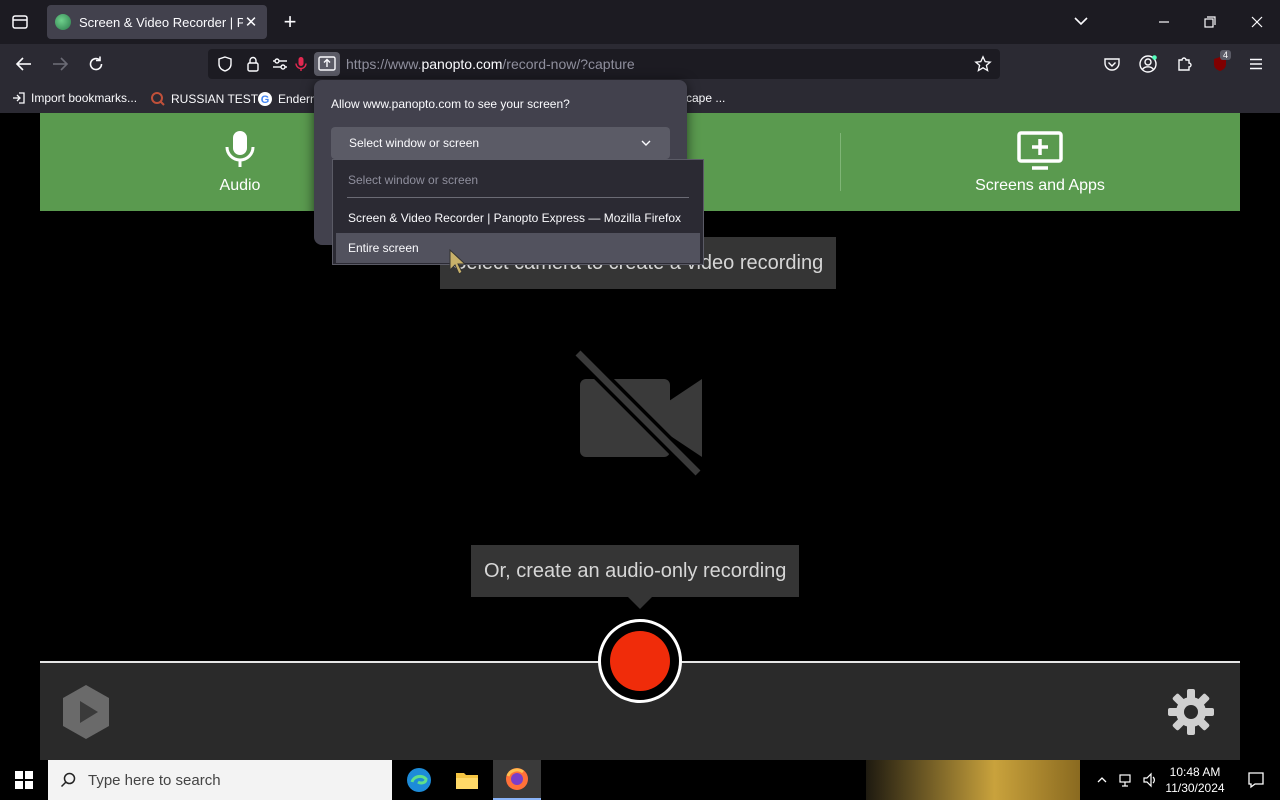 The height and width of the screenshot is (800, 1280). I want to click on audio-only-hint-tooltip: Or, create an audio-only recording, so click(635, 571).